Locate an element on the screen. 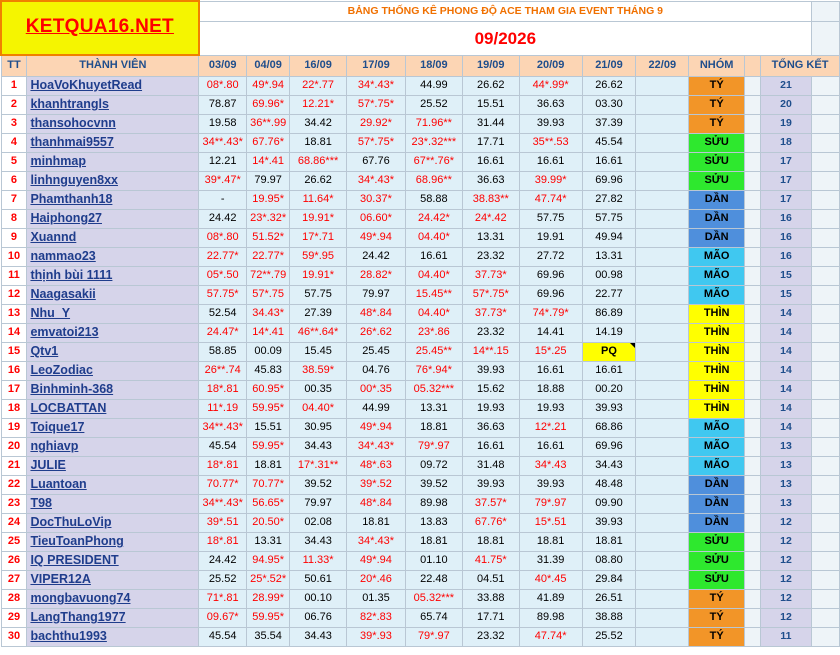 The height and width of the screenshot is (655, 840). member-name: nghiavp is located at coordinates (113, 446).